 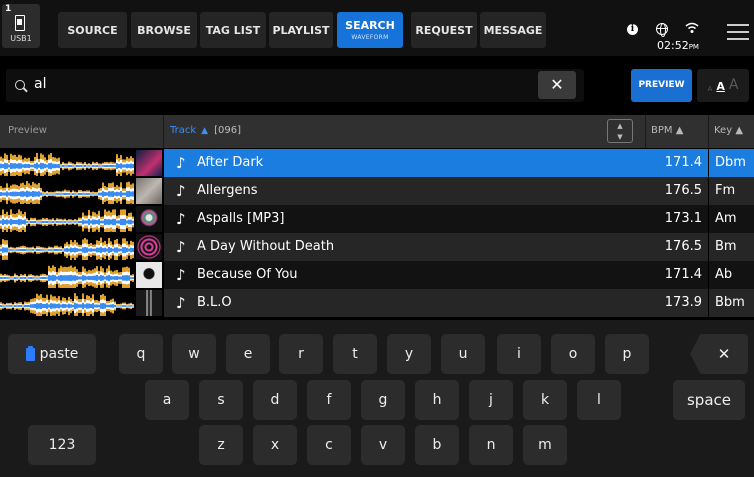 I want to click on track-info: ♪ Aspalls [MP3], so click(x=405, y=219).